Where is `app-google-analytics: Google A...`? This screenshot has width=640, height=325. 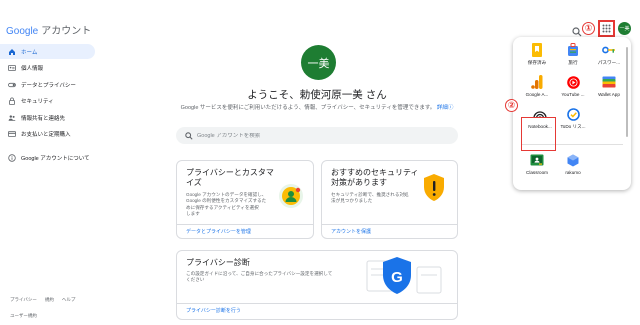
app-google-analytics: Google A... is located at coordinates (537, 86).